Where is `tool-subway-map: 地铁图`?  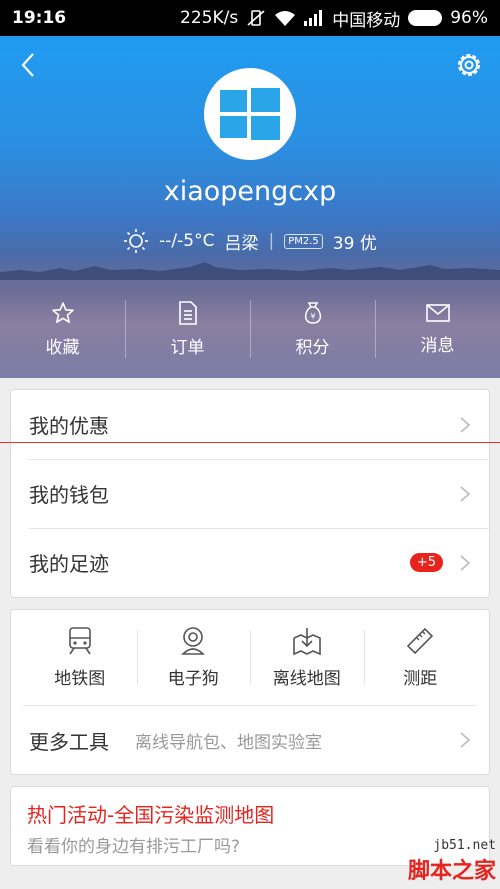
tool-subway-map: 地铁图 is located at coordinates (80, 657).